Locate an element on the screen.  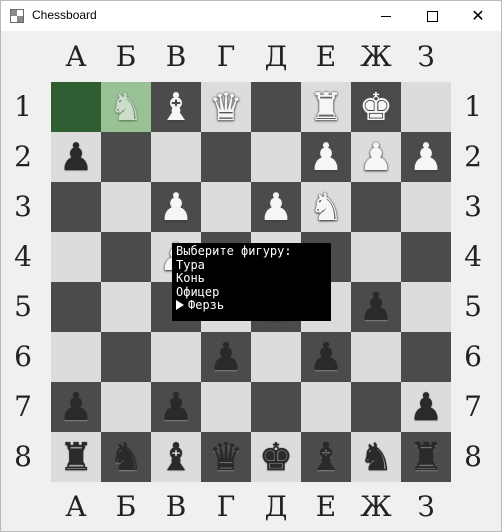
black-king-icon: ♚ is located at coordinates (276, 457).